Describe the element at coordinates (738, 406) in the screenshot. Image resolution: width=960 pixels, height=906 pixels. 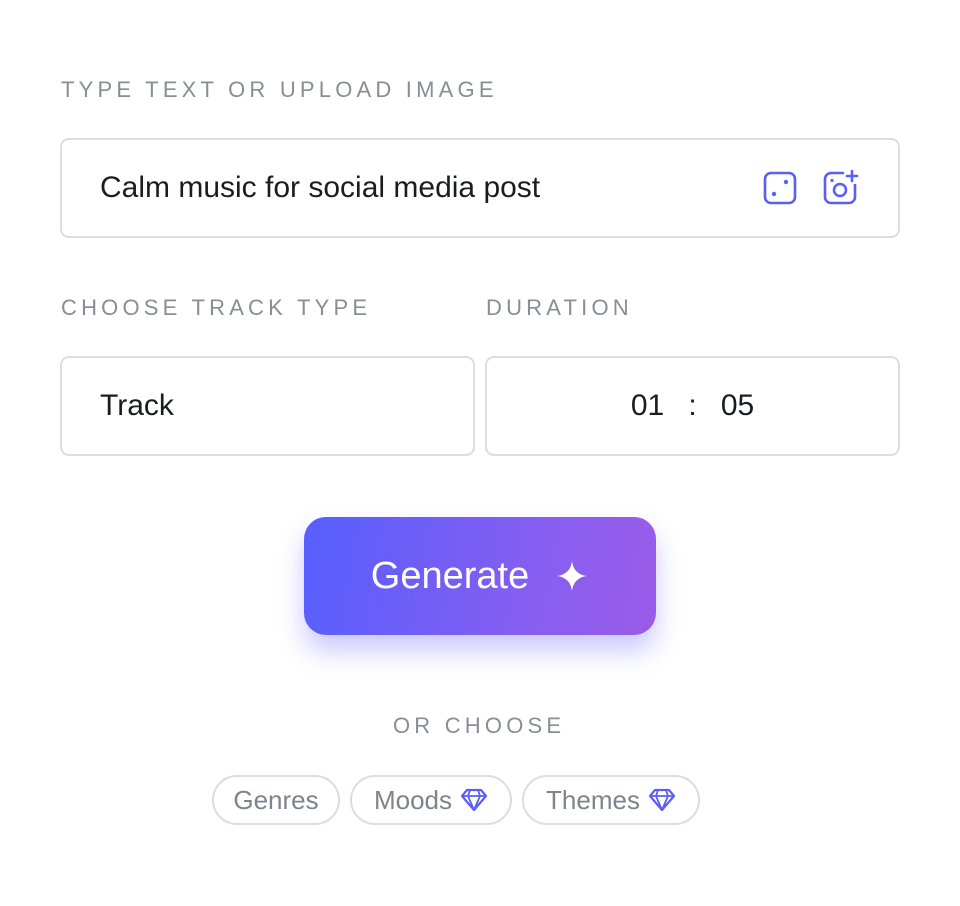
I see `duration-seconds: 05` at that location.